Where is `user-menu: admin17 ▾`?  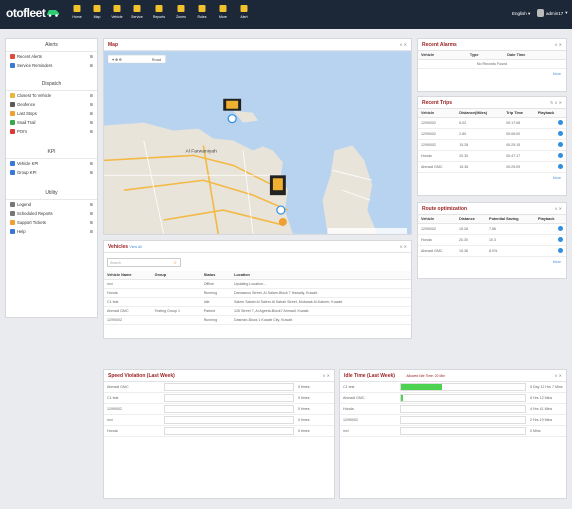 user-menu: admin17 ▾ is located at coordinates (552, 13).